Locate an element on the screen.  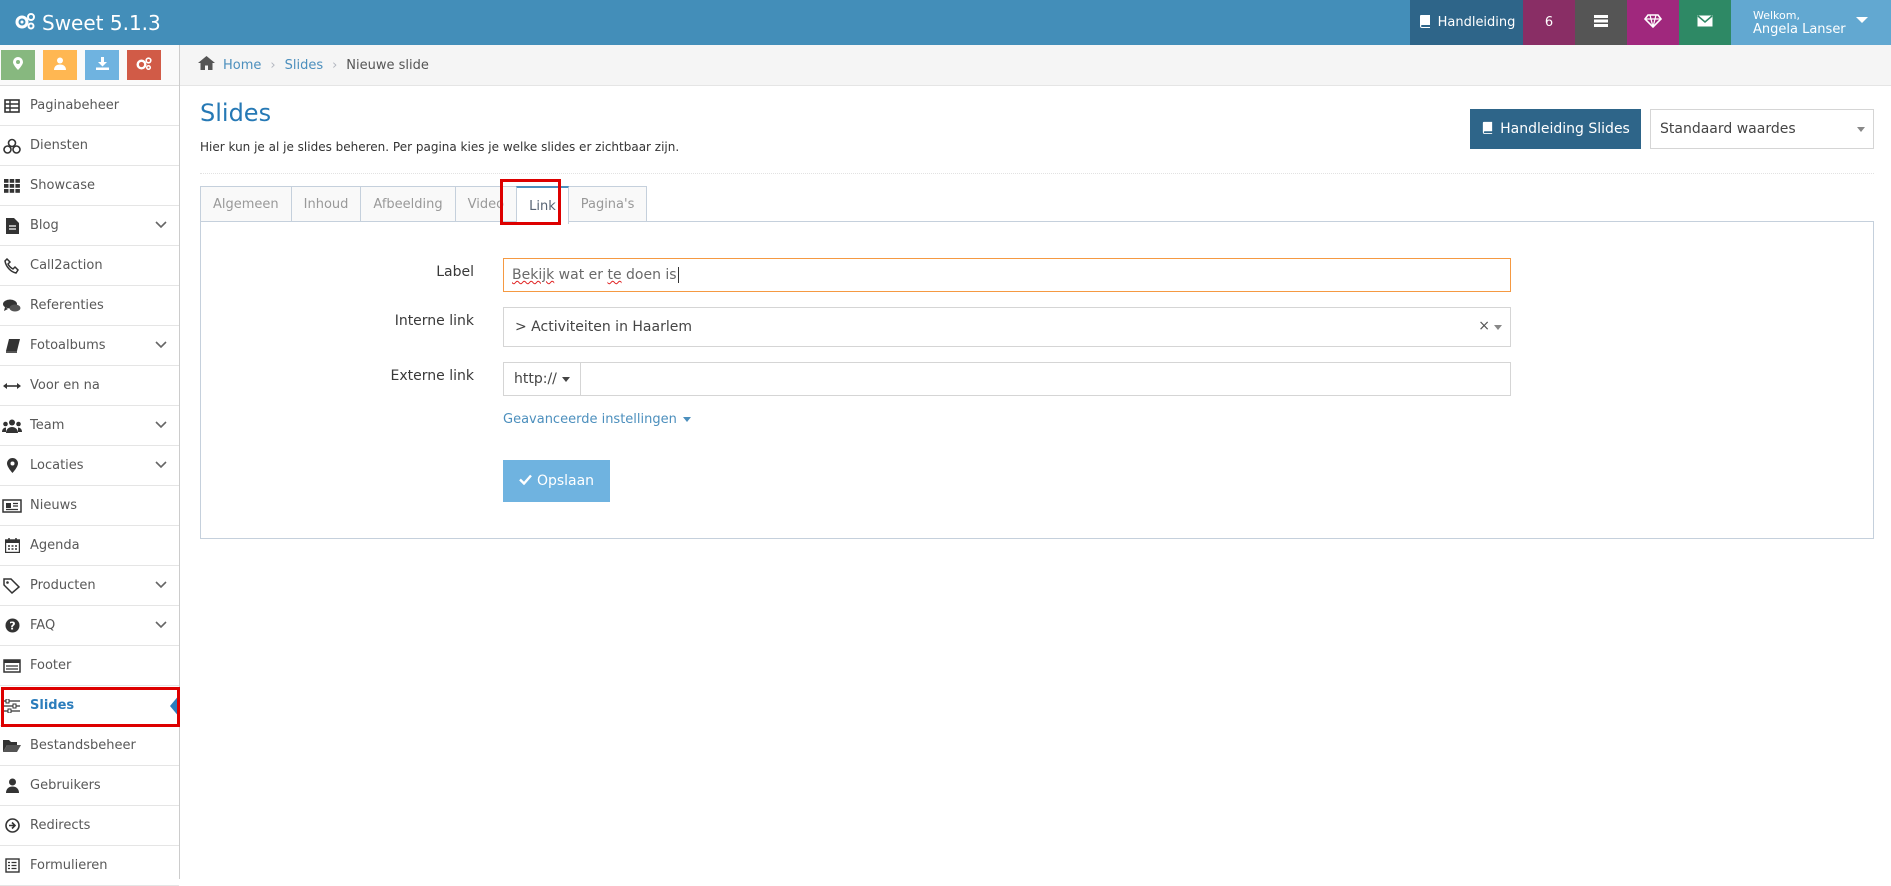
shortcut-user-button is located at coordinates (60, 65).